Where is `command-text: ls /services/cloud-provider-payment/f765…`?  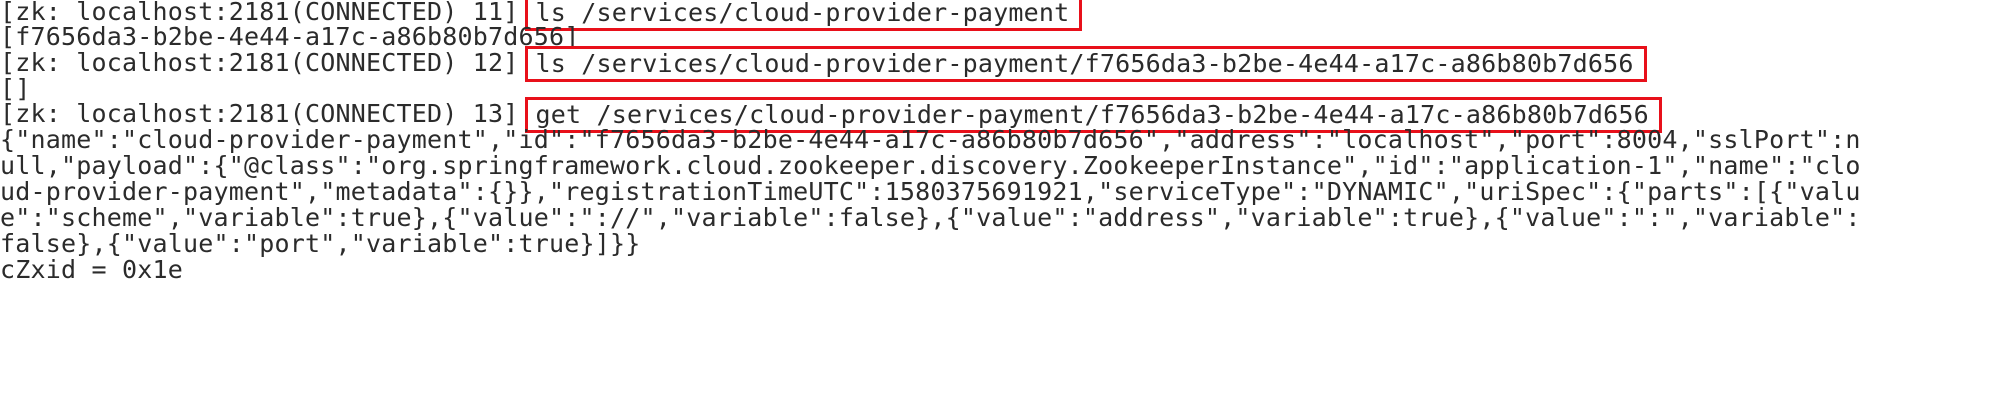 command-text: ls /services/cloud-provider-payment/f765… is located at coordinates (1084, 63).